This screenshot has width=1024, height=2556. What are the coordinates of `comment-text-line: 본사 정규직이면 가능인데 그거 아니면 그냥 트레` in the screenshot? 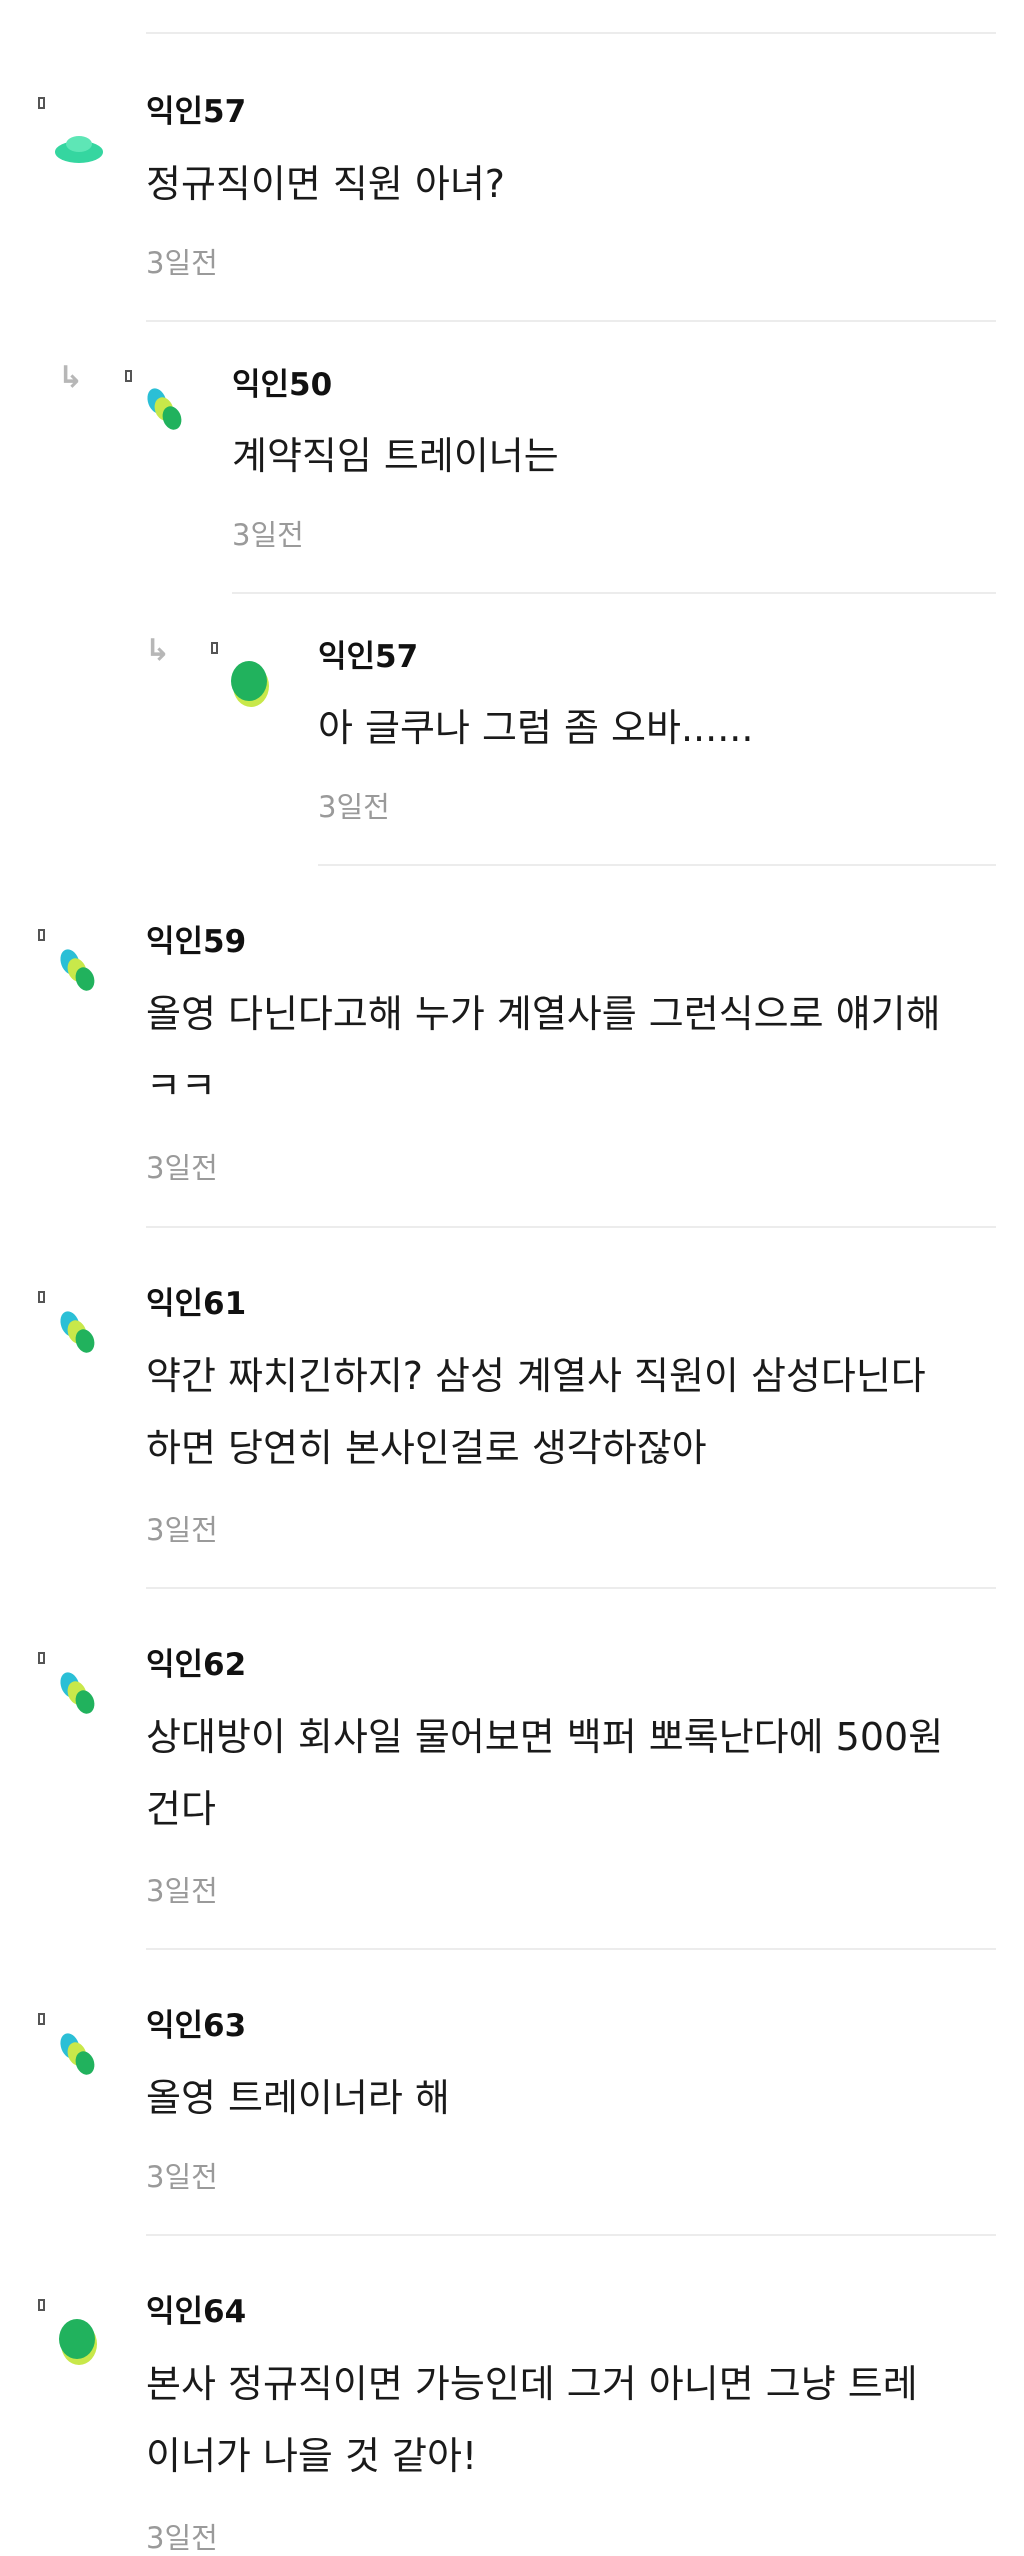 It's located at (532, 2384).